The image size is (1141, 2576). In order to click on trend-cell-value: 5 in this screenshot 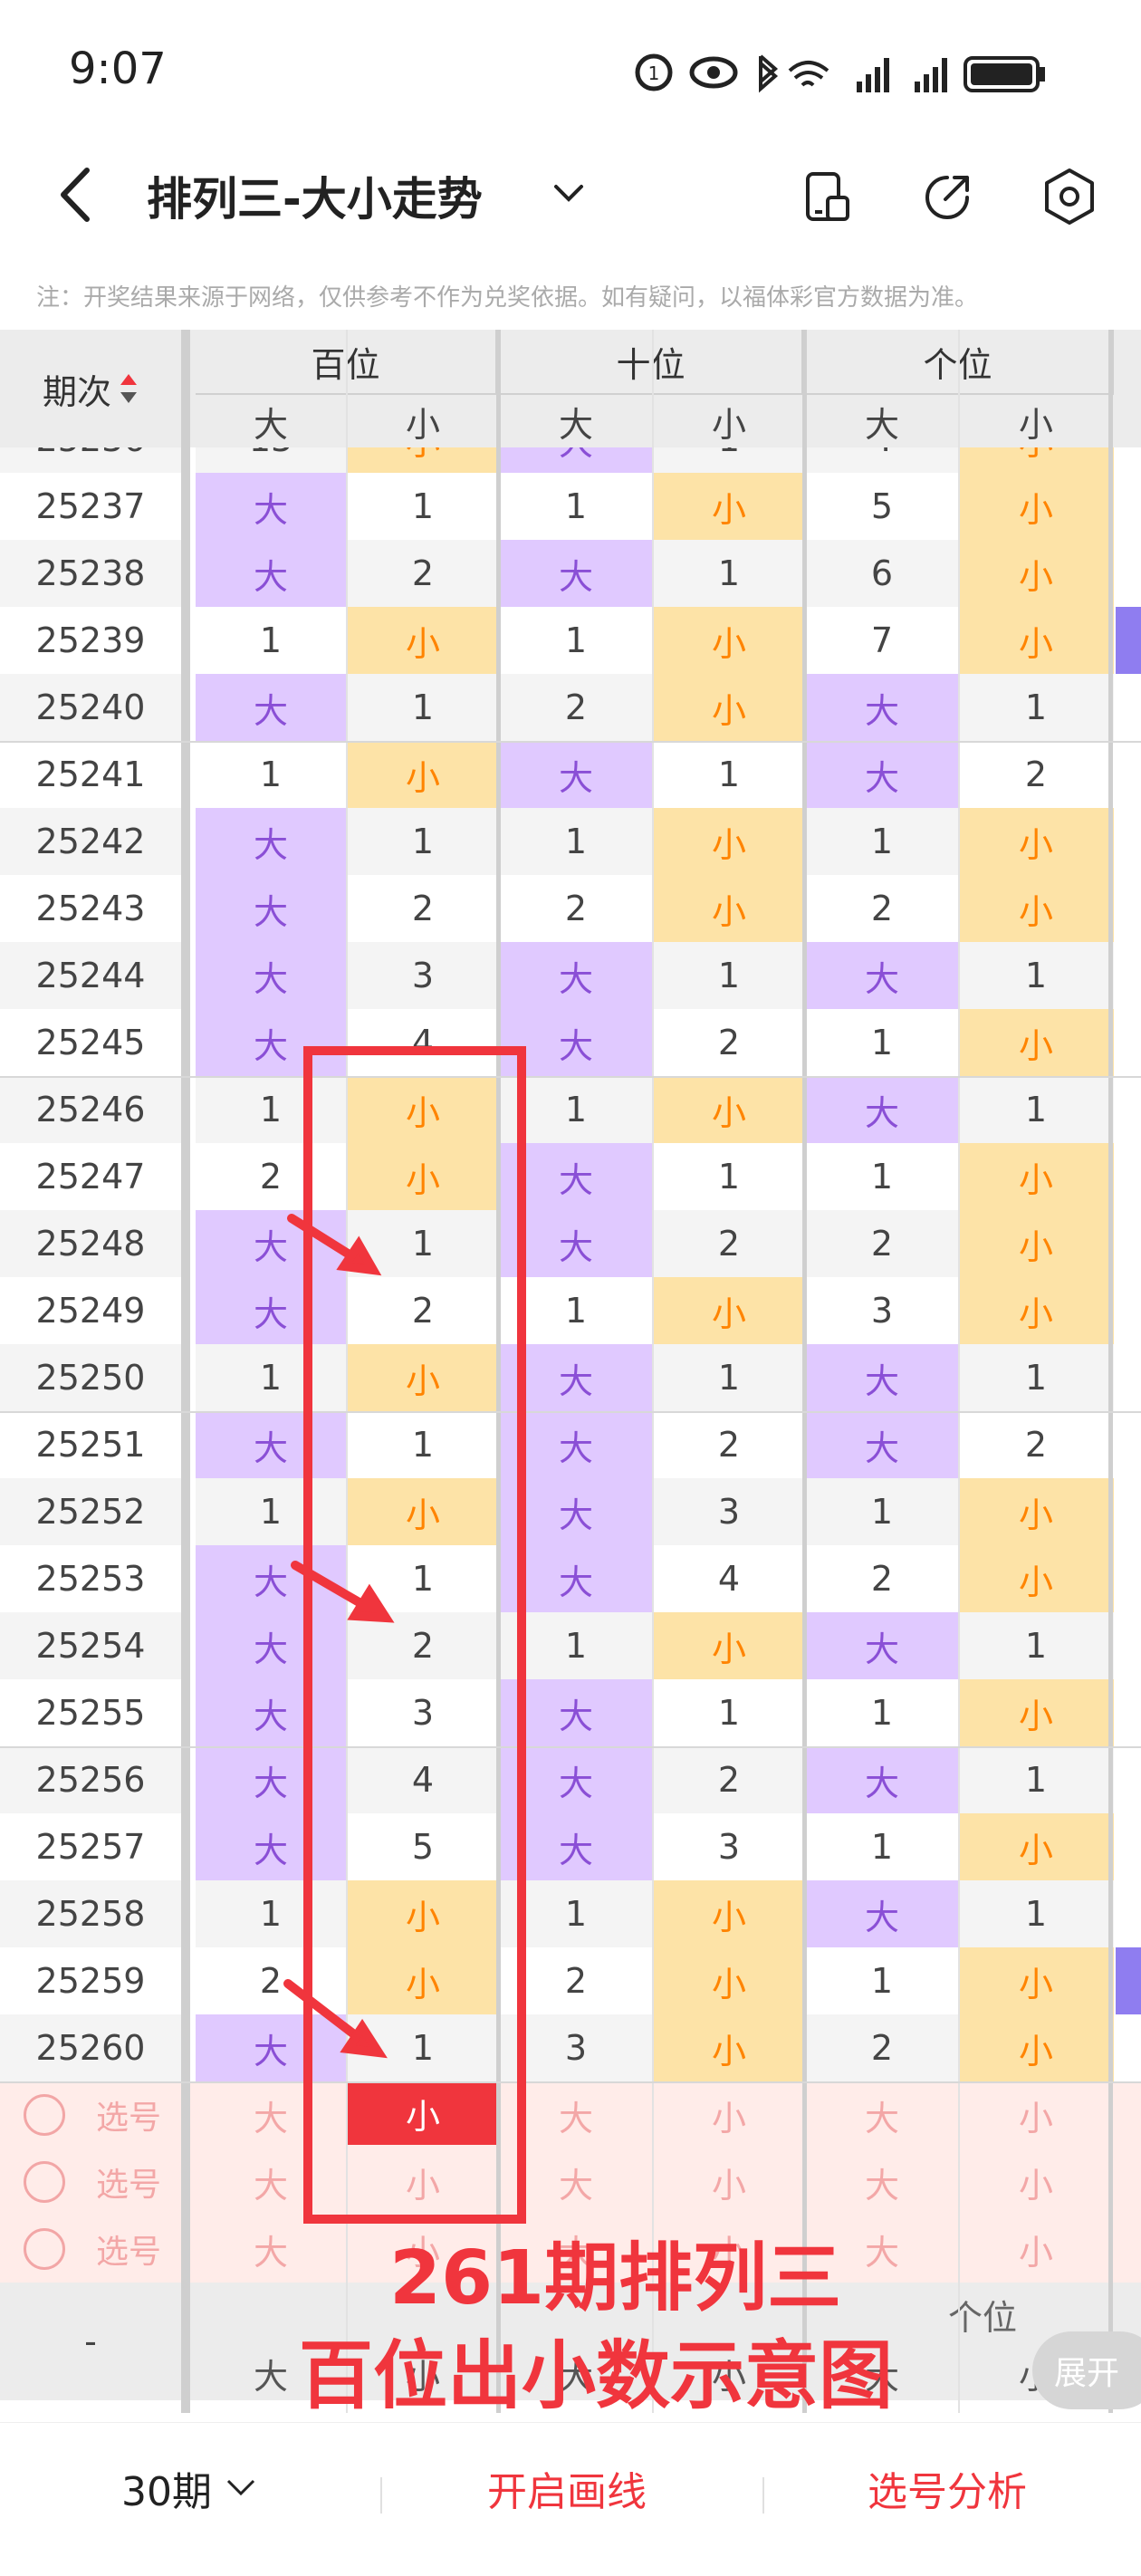, I will do `click(882, 506)`.